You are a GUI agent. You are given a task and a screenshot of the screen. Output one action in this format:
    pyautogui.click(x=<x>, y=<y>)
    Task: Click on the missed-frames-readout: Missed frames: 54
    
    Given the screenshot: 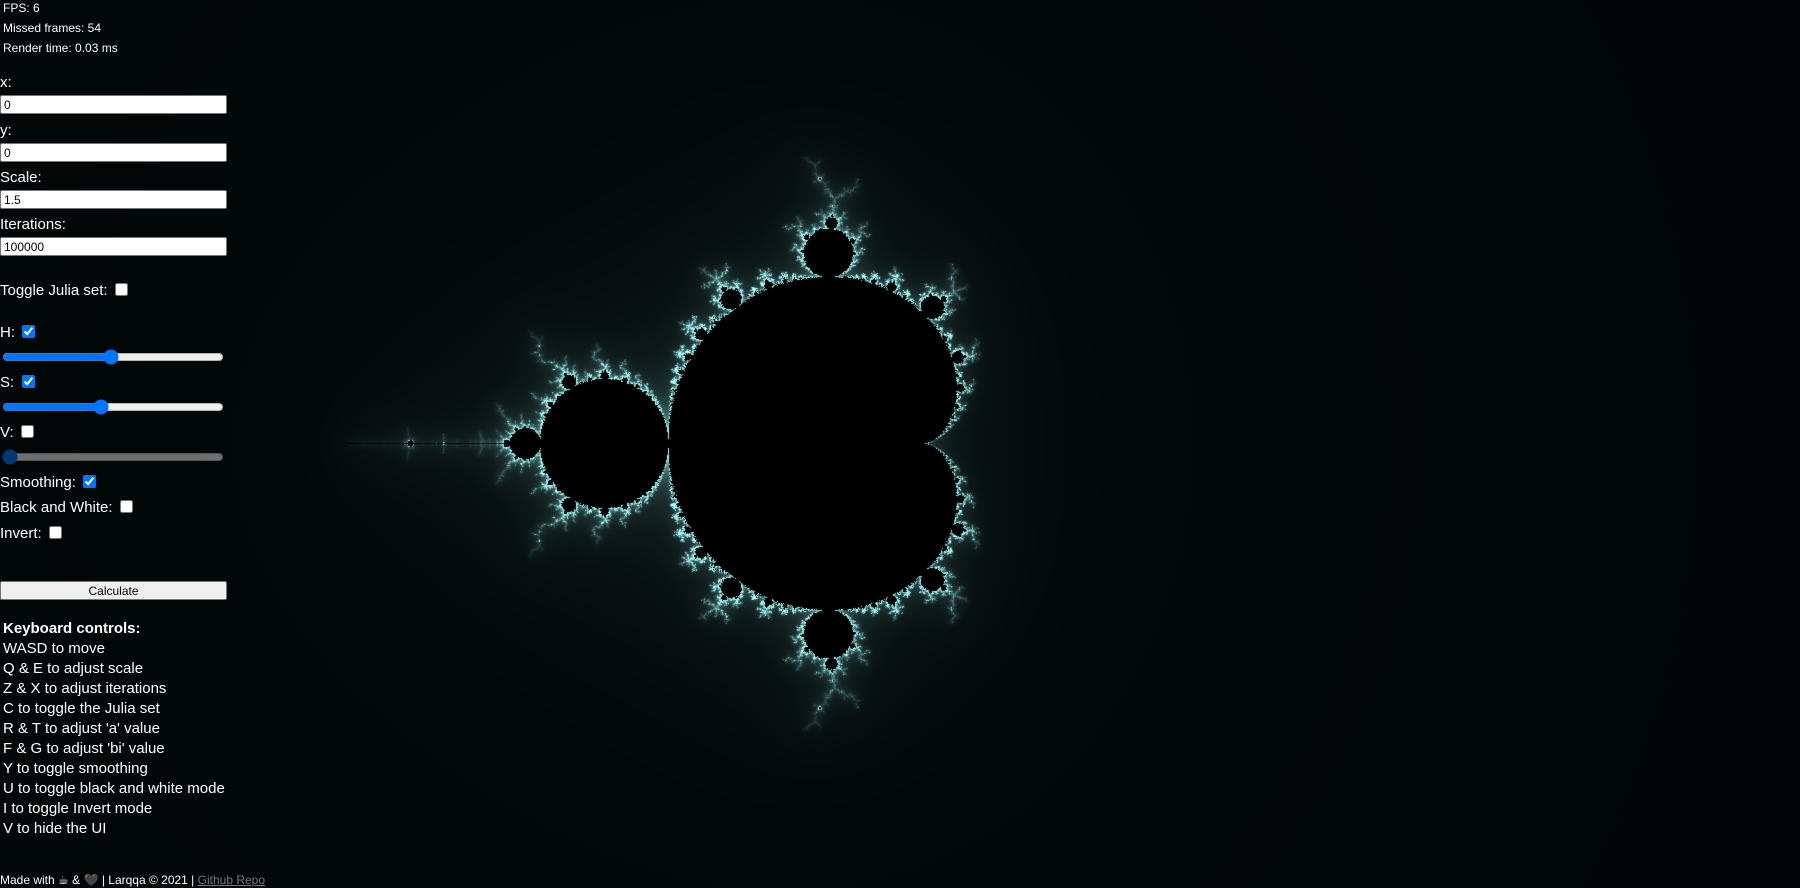 What is the action you would take?
    pyautogui.click(x=52, y=28)
    